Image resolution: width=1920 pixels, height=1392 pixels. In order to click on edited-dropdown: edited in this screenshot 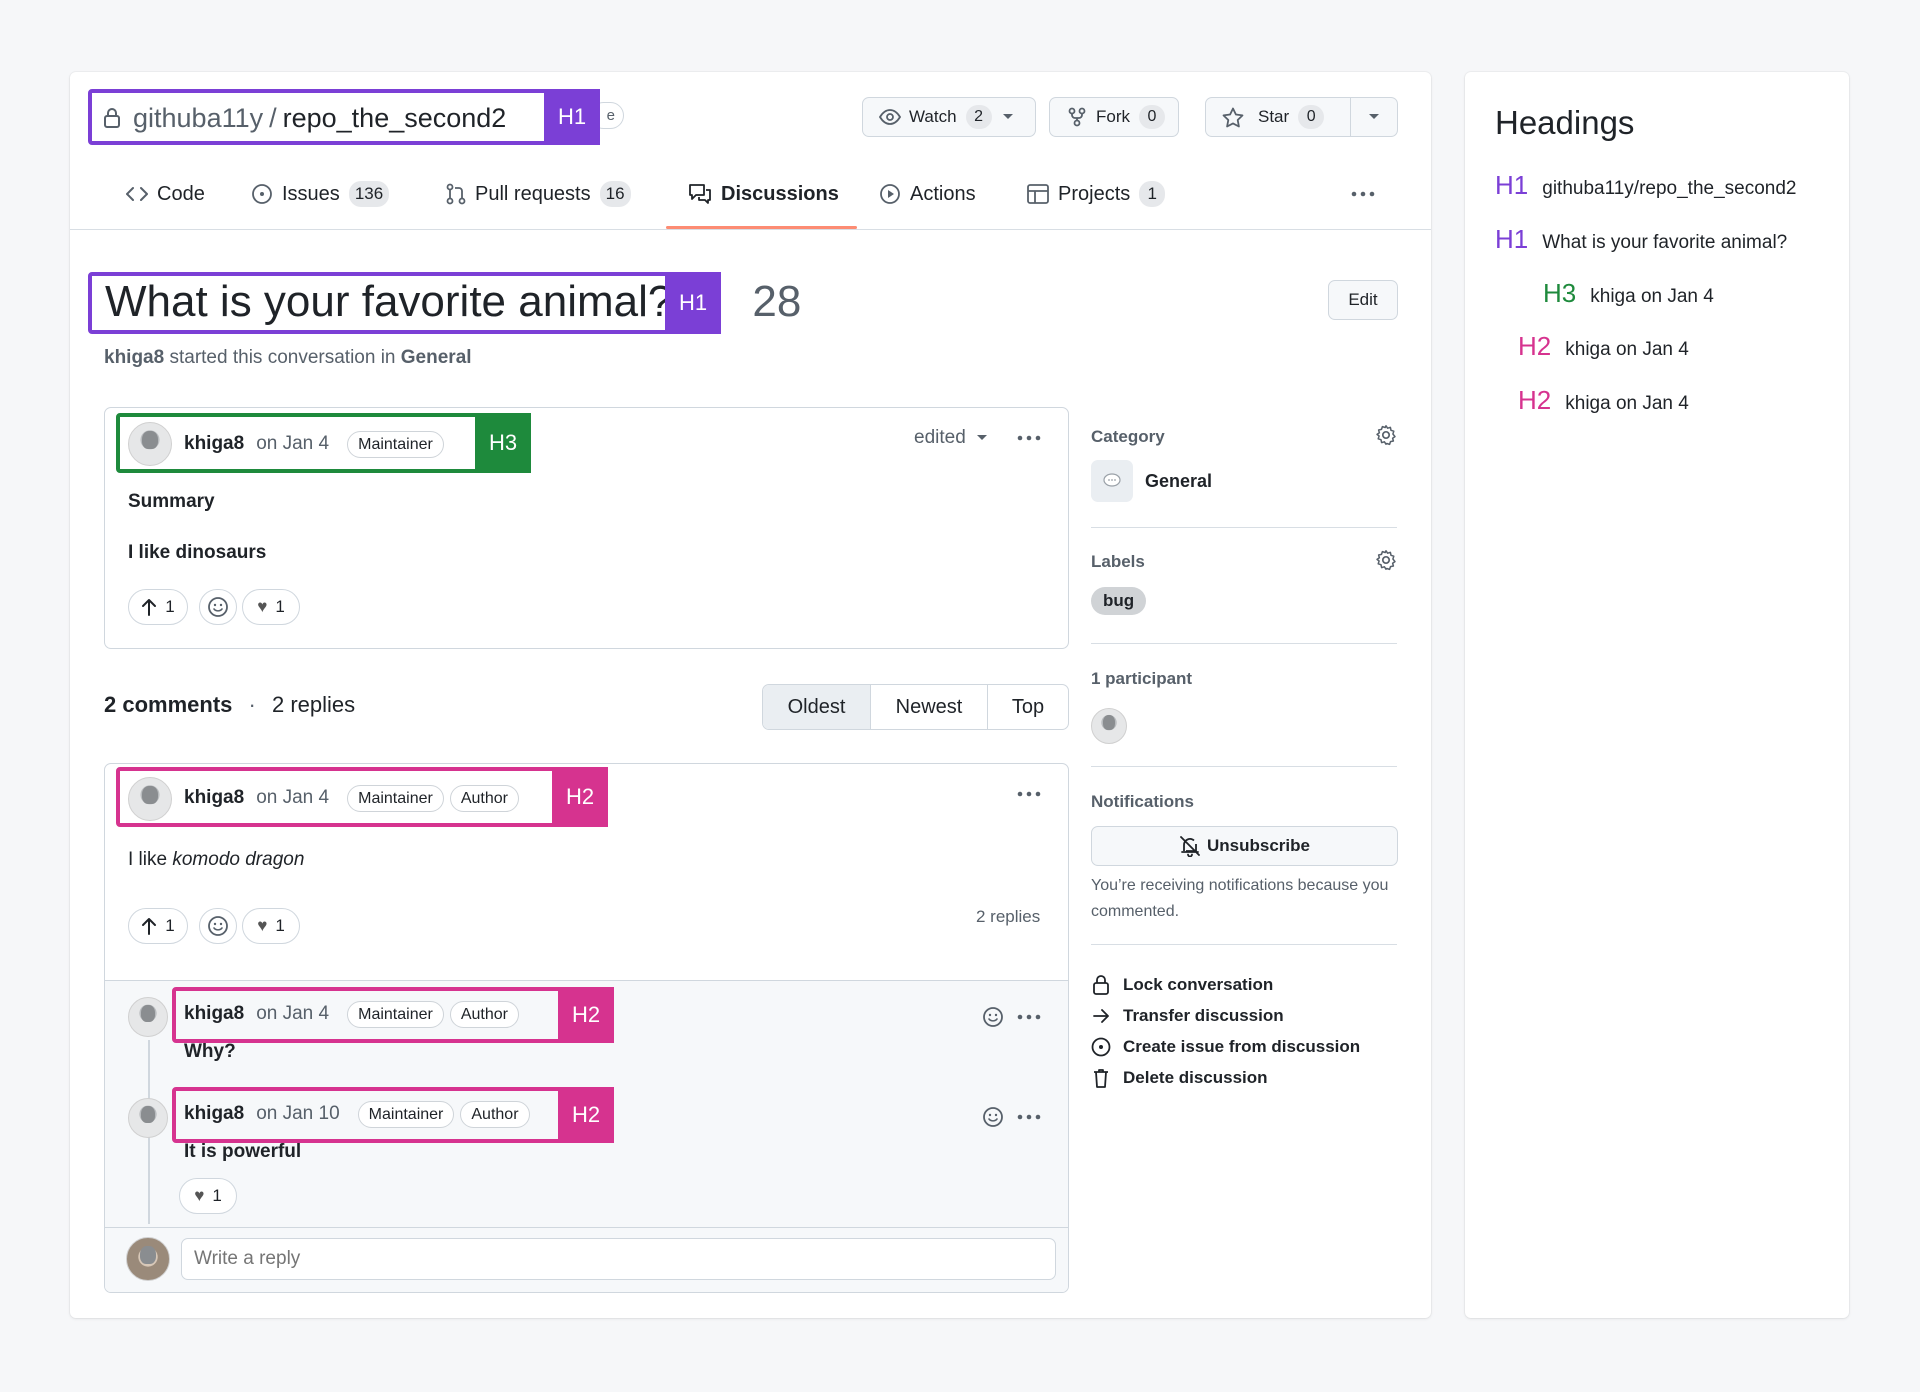, I will do `click(951, 438)`.